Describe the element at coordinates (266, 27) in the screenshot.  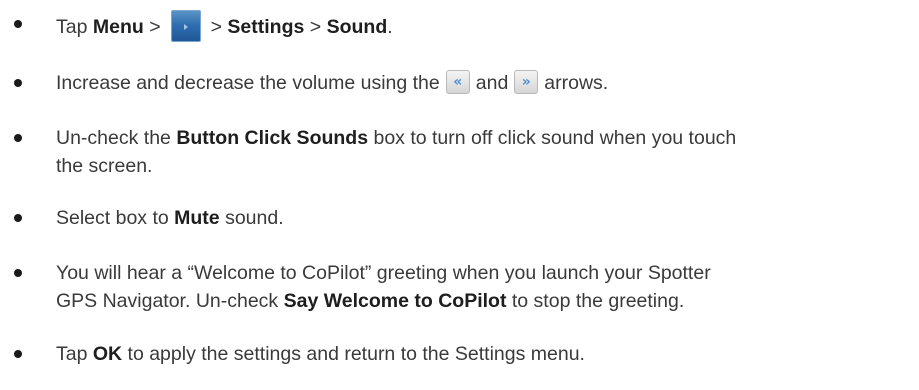
I see `settings-label: Settings` at that location.